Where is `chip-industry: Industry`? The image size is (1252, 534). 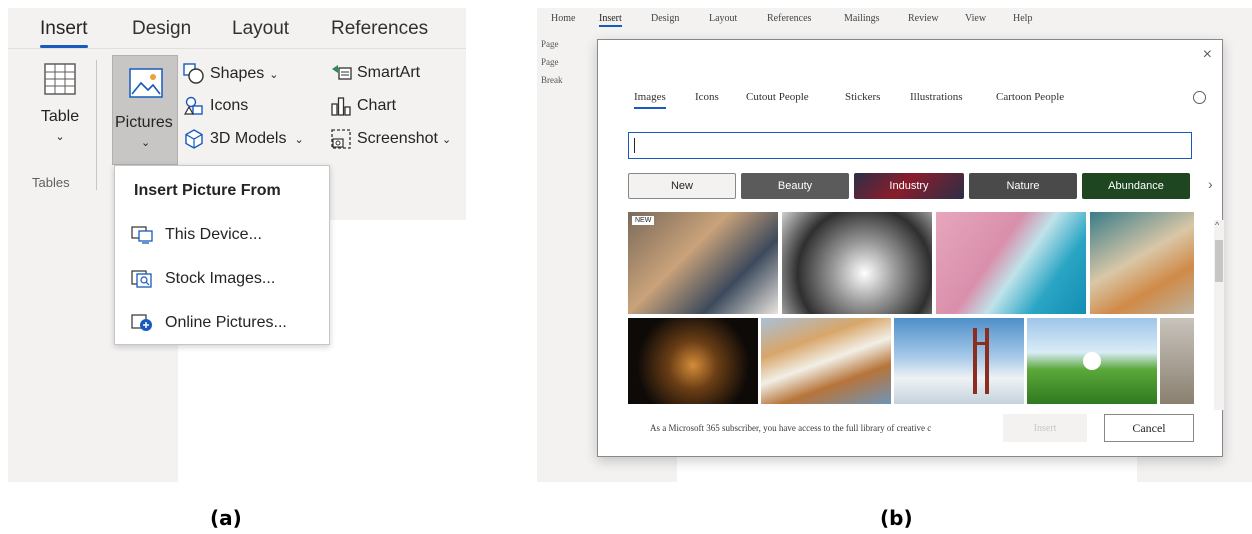 chip-industry: Industry is located at coordinates (909, 186).